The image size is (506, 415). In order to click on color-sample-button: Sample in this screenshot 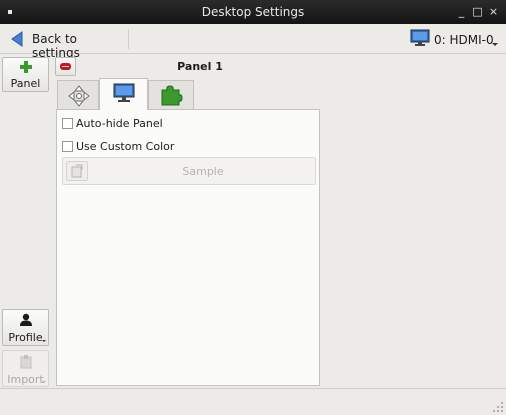, I will do `click(189, 171)`.